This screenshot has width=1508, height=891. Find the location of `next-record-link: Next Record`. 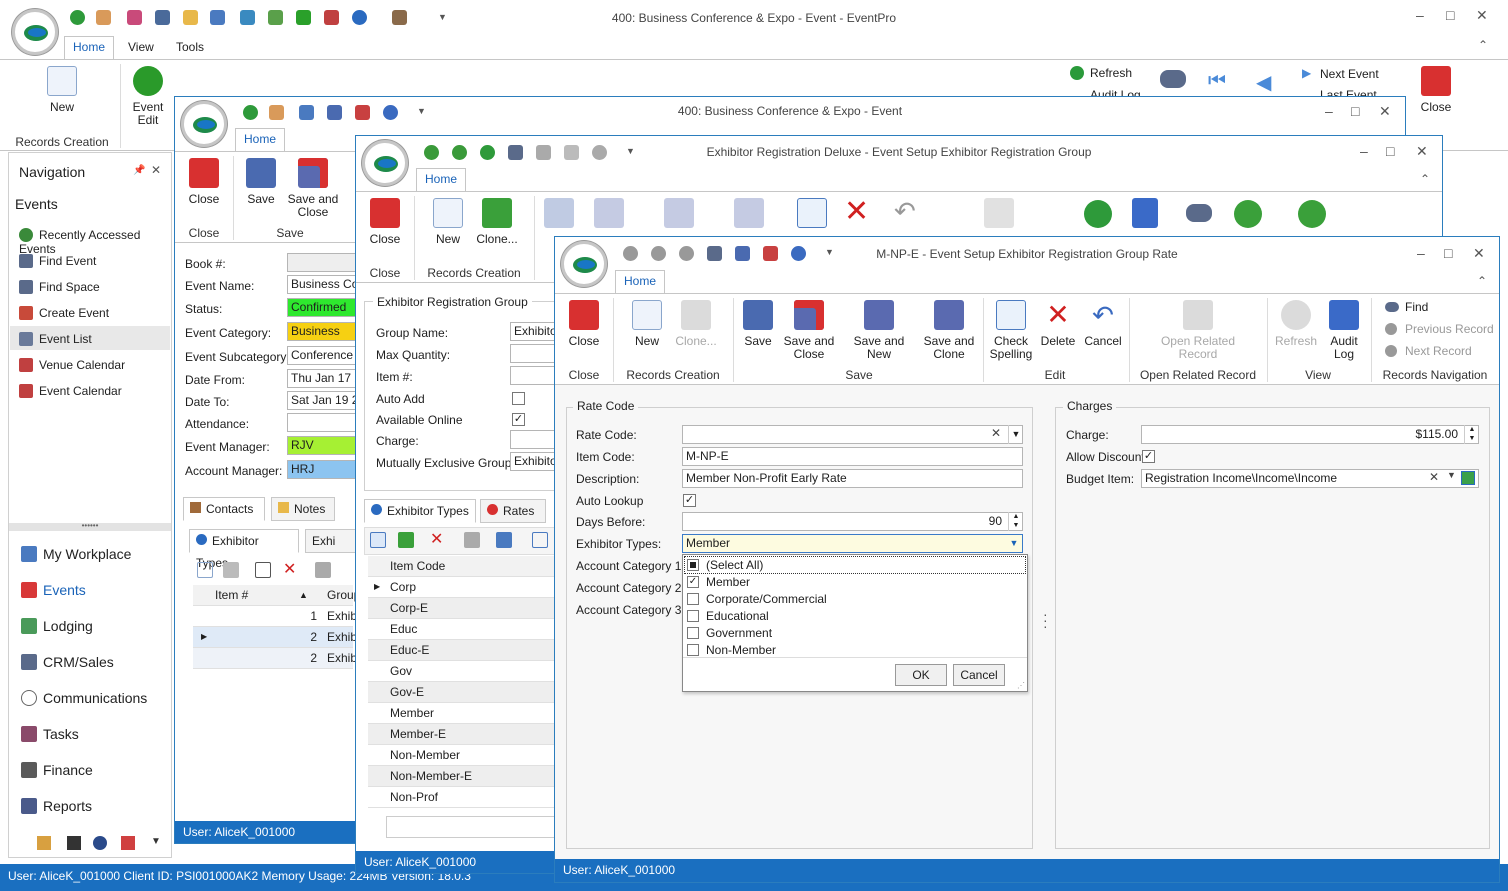

next-record-link: Next Record is located at coordinates (1438, 351).